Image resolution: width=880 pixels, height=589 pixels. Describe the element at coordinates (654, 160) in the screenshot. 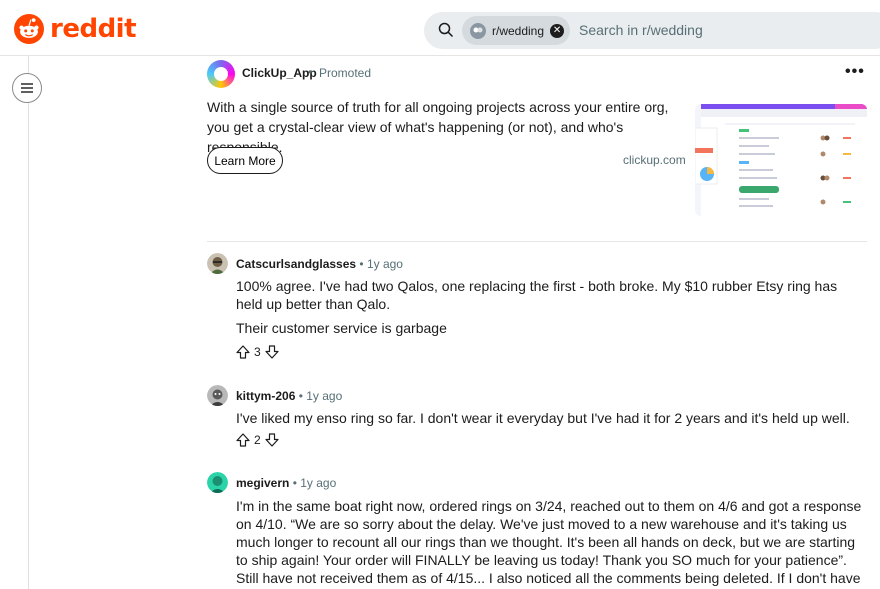

I see `ad-domain-link: clickup.com` at that location.